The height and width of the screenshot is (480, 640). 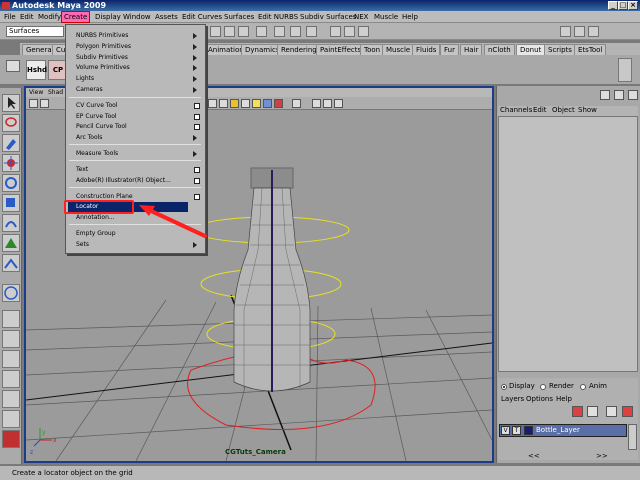 What do you see at coordinates (36, 92) in the screenshot?
I see `viewport-menu-view: View` at bounding box center [36, 92].